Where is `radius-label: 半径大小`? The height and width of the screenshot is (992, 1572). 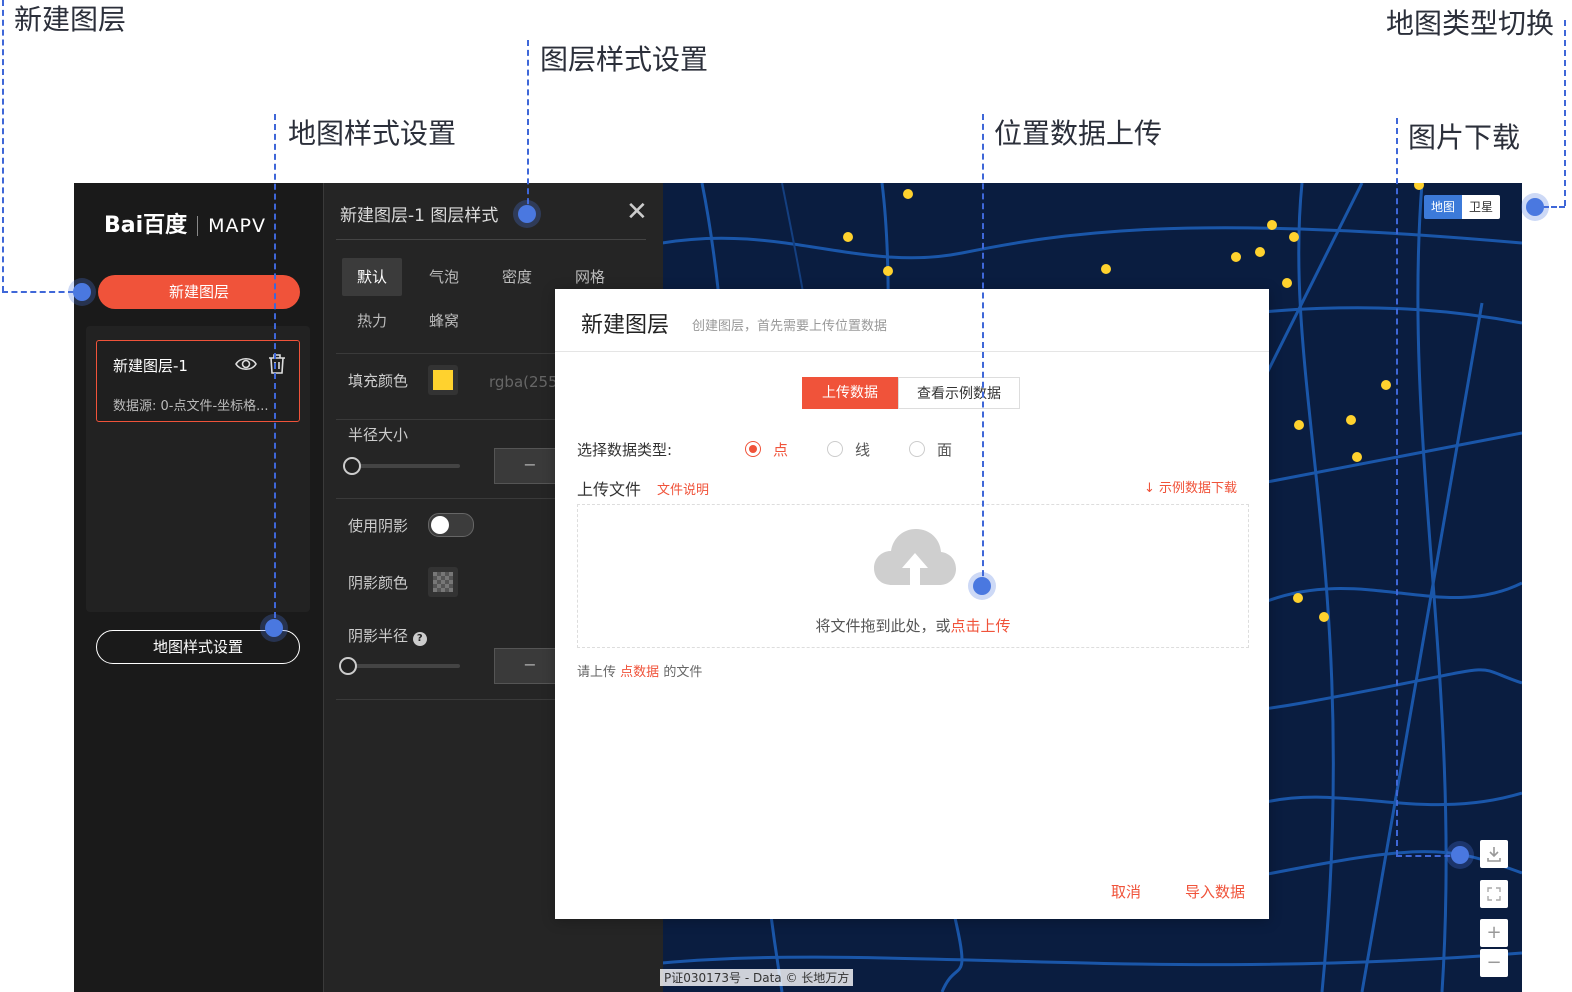 radius-label: 半径大小 is located at coordinates (378, 435).